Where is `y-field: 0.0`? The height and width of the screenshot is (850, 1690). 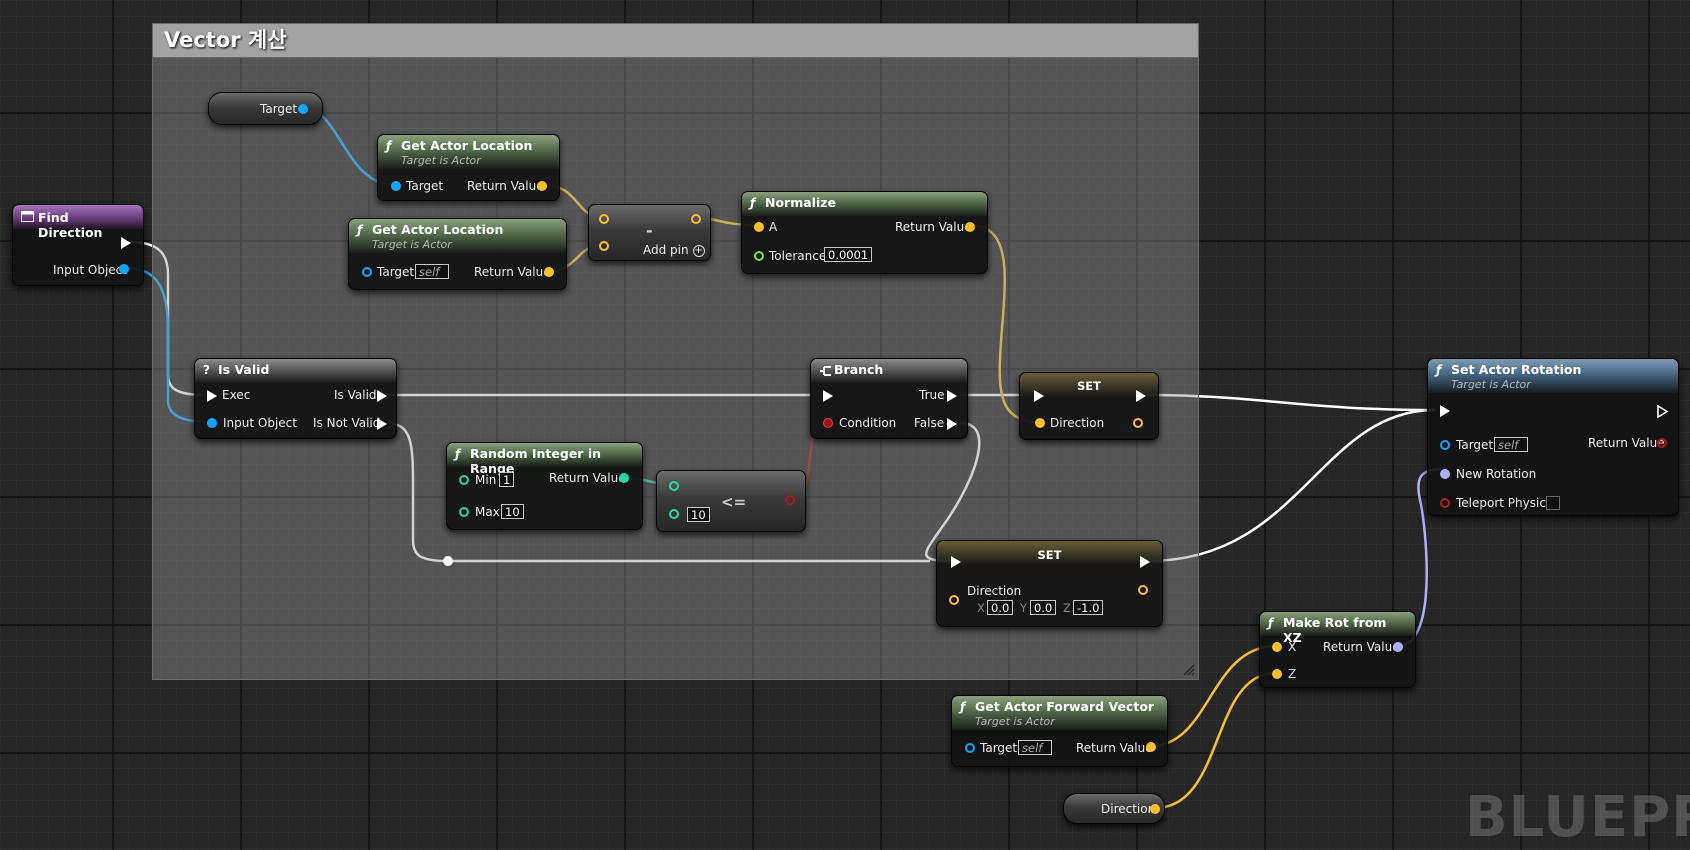
y-field: 0.0 is located at coordinates (1043, 607).